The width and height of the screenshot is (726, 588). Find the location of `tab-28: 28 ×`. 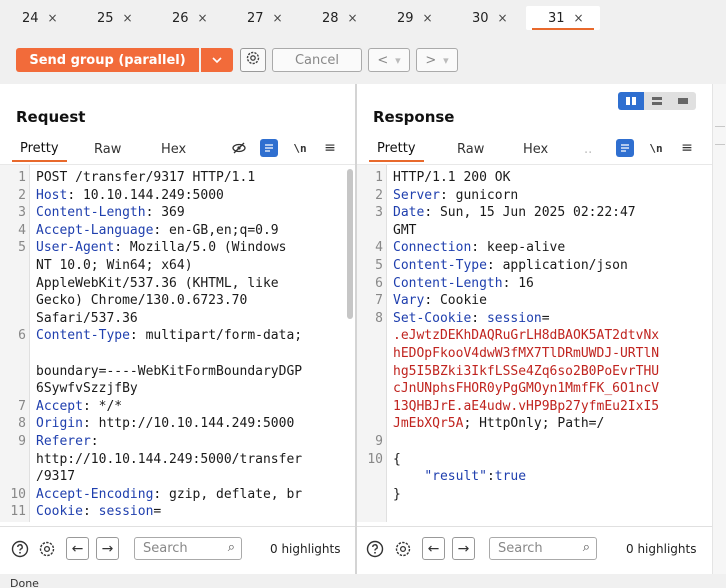

tab-28: 28 × is located at coordinates (335, 18).